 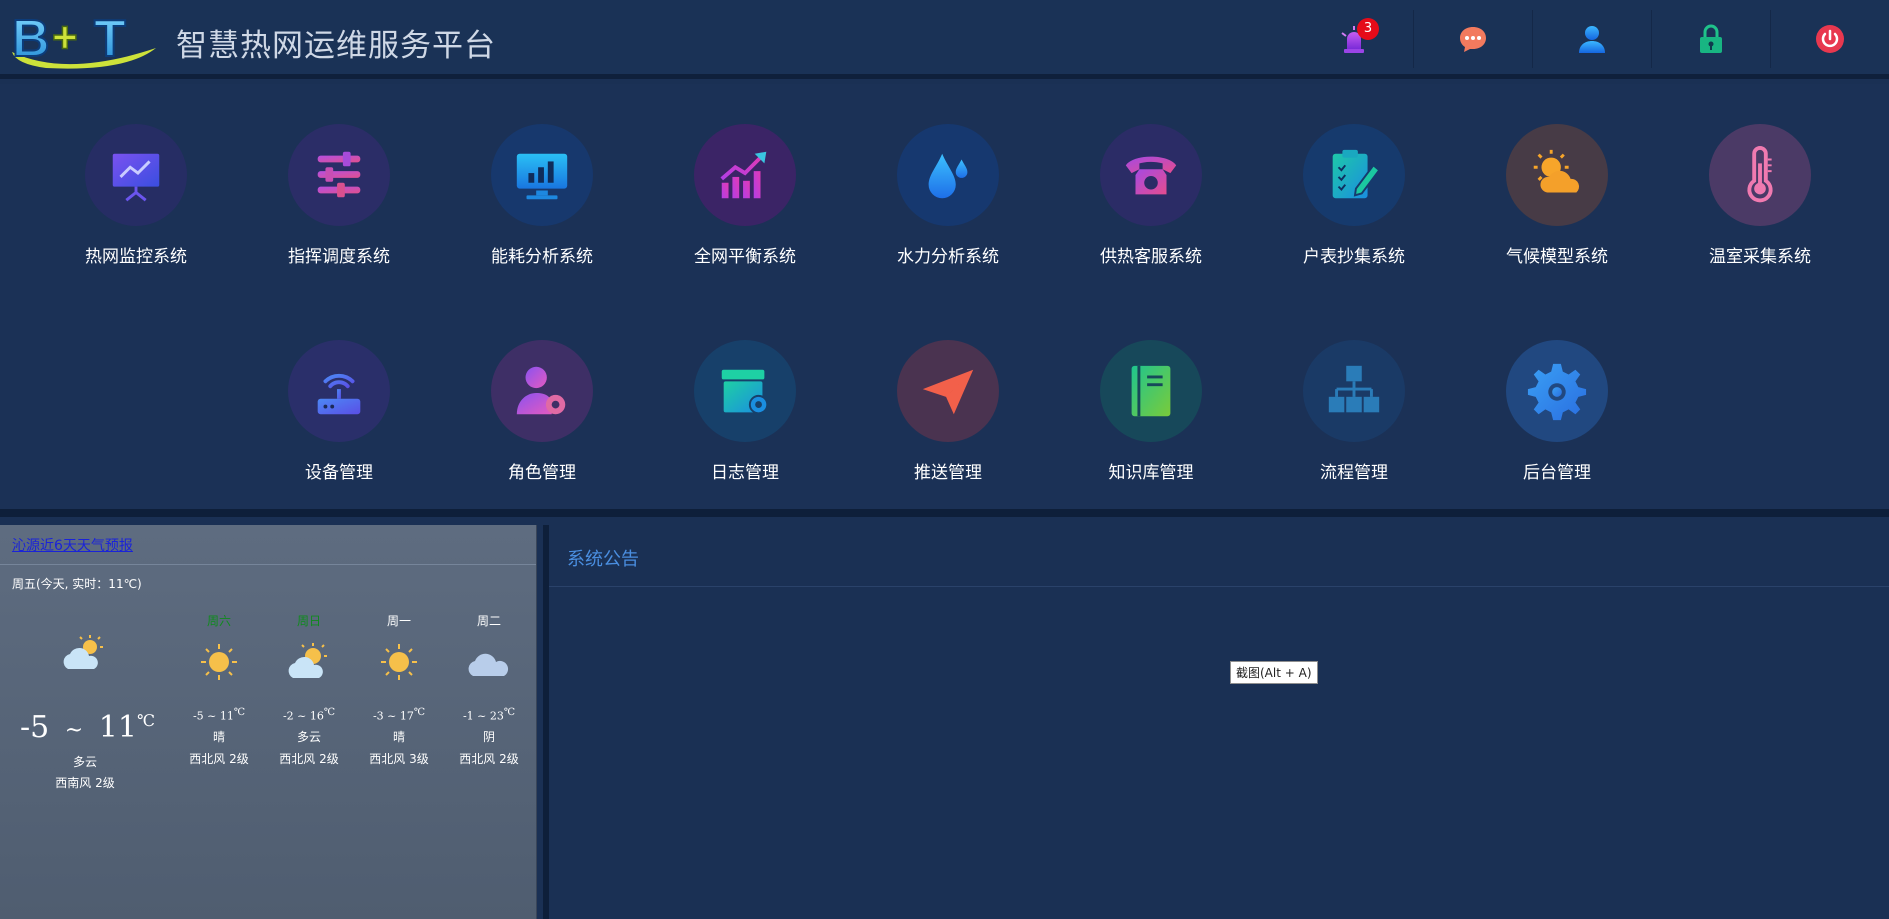 I want to click on today-temperature: -5 ~ 11℃, so click(x=87, y=727).